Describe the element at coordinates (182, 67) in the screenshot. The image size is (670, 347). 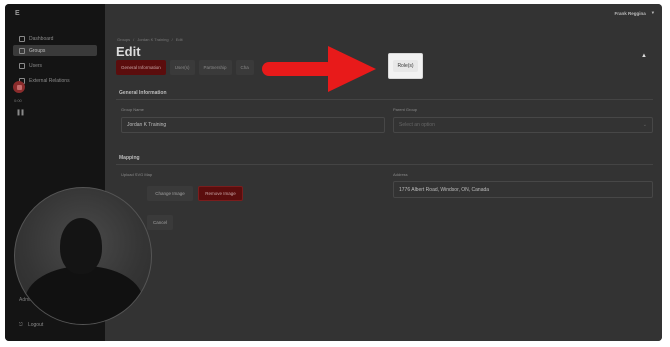
I see `tab-users: User(s)` at that location.